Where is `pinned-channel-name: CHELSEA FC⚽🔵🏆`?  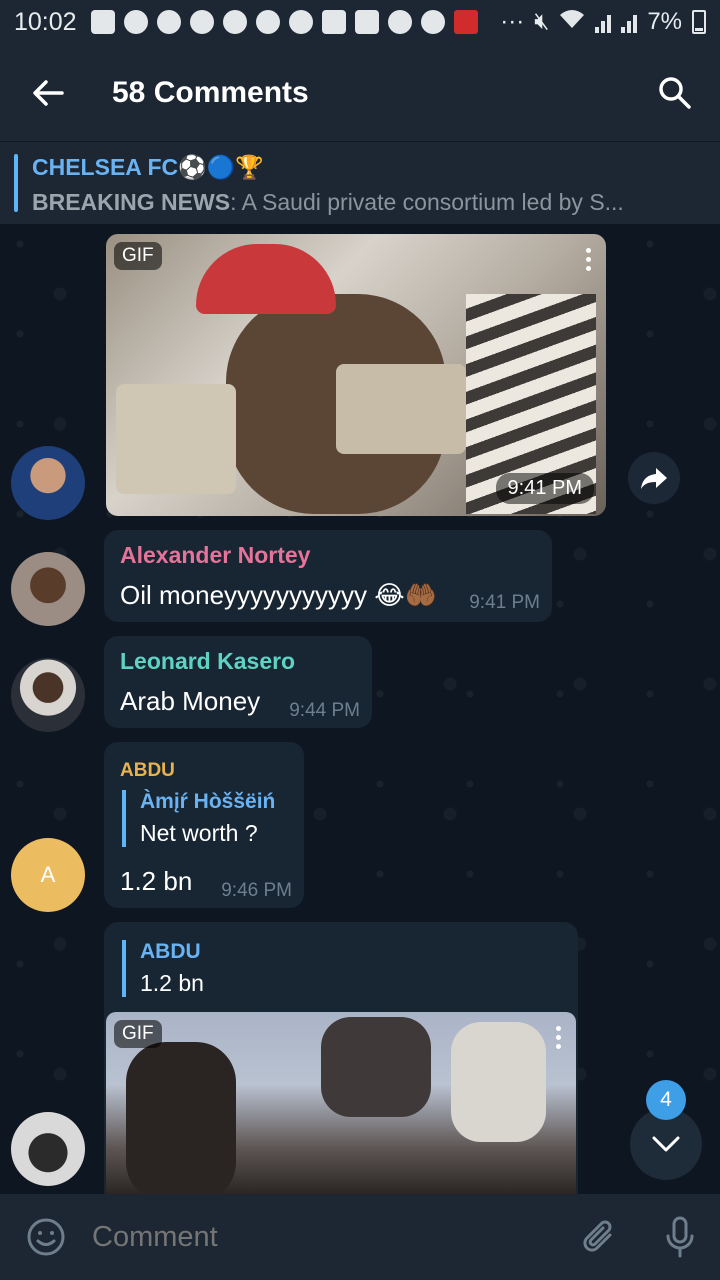
pinned-channel-name: CHELSEA FC⚽🔵🏆 is located at coordinates (148, 167).